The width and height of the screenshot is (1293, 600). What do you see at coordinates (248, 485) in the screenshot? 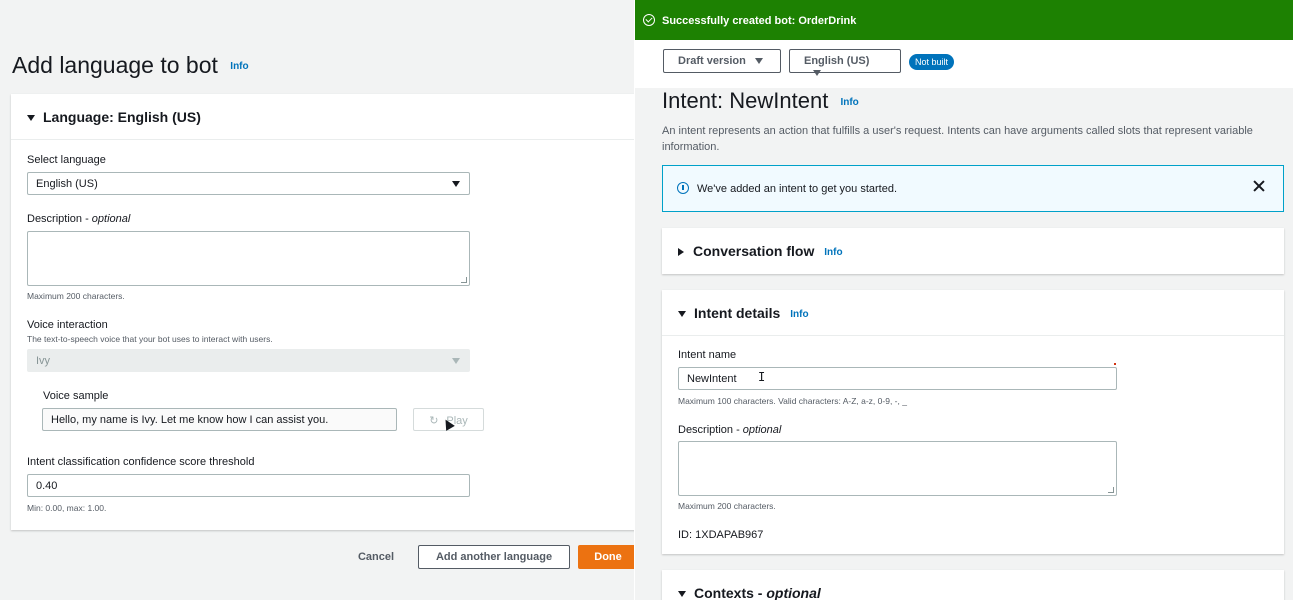
I see `threshold-input: 0.40` at bounding box center [248, 485].